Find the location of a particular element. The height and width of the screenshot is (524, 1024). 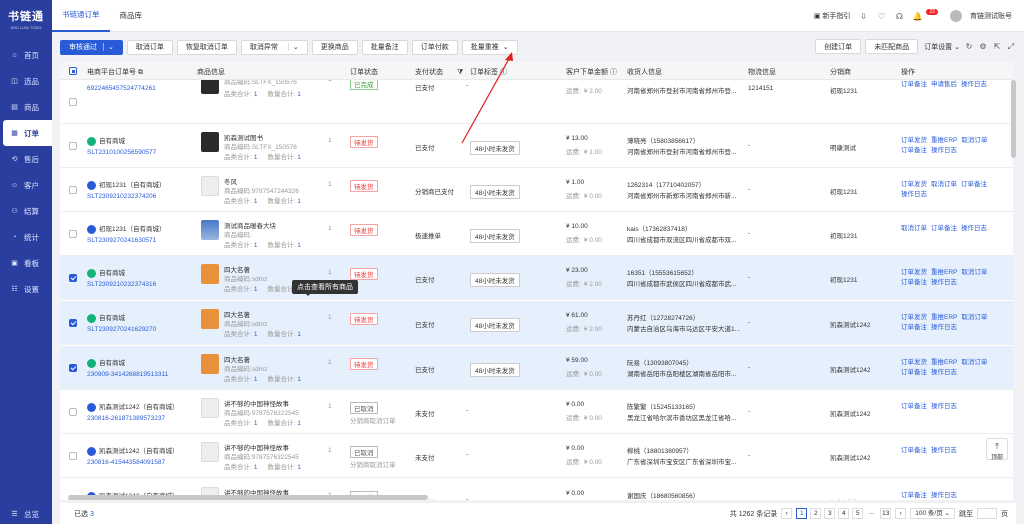

unmatched-goods-button: 未匹配商品 is located at coordinates (892, 46).